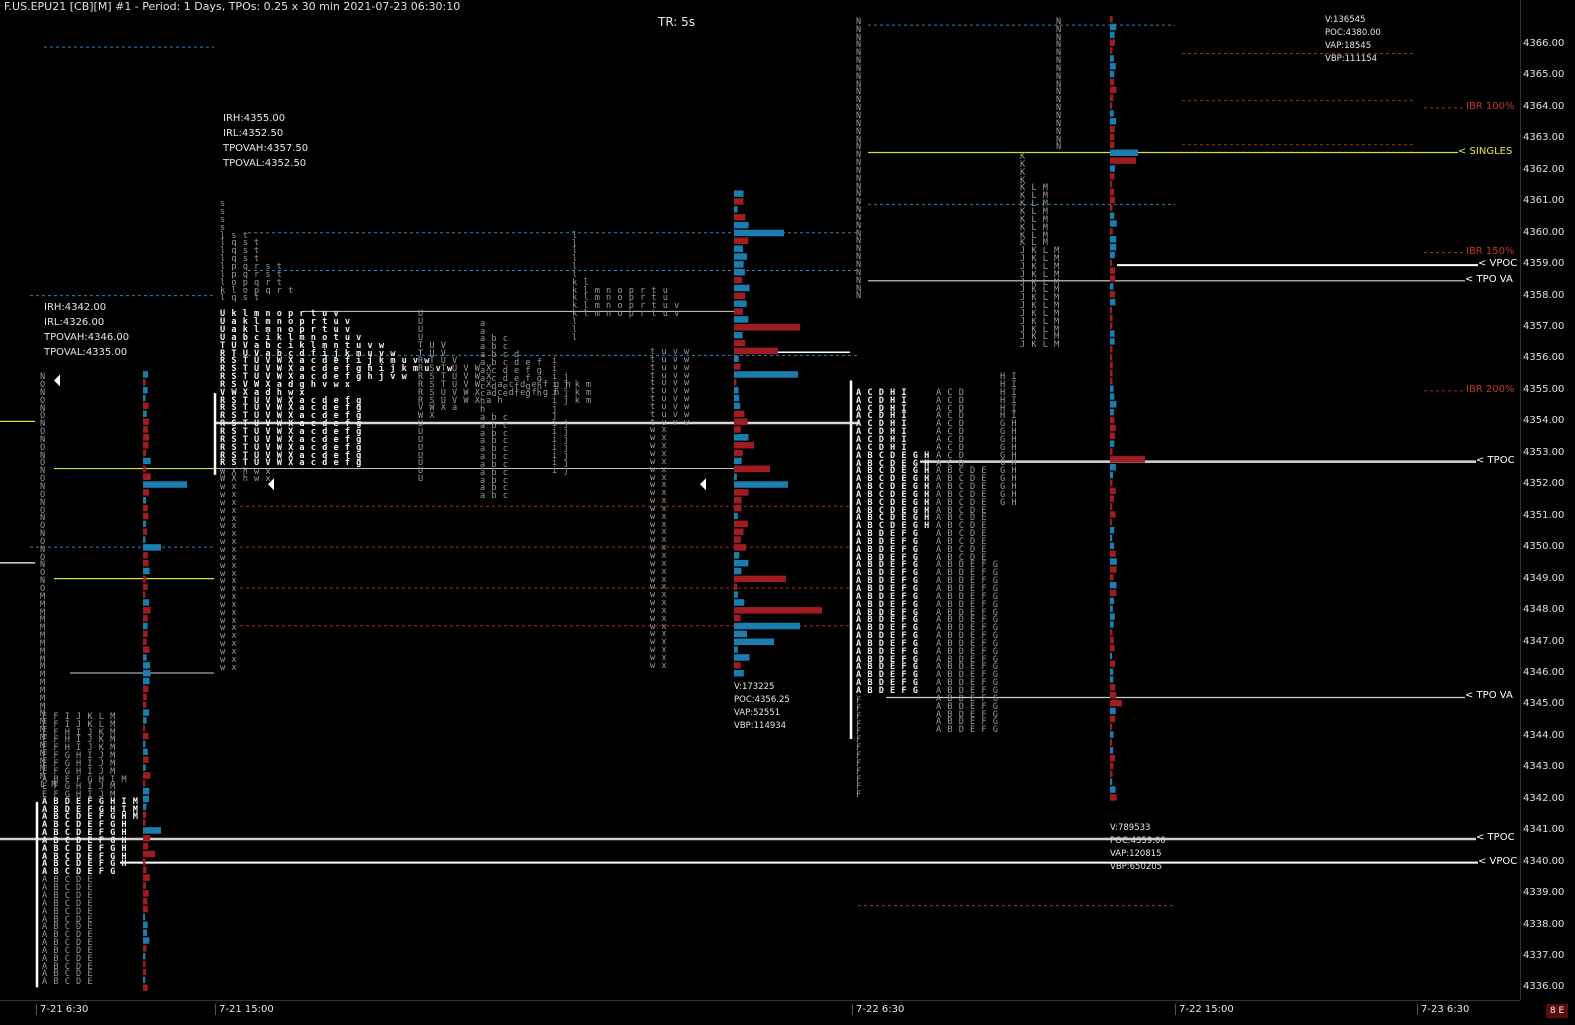  What do you see at coordinates (1444, 1009) in the screenshot?
I see `x-label: 7-23 6:30` at bounding box center [1444, 1009].